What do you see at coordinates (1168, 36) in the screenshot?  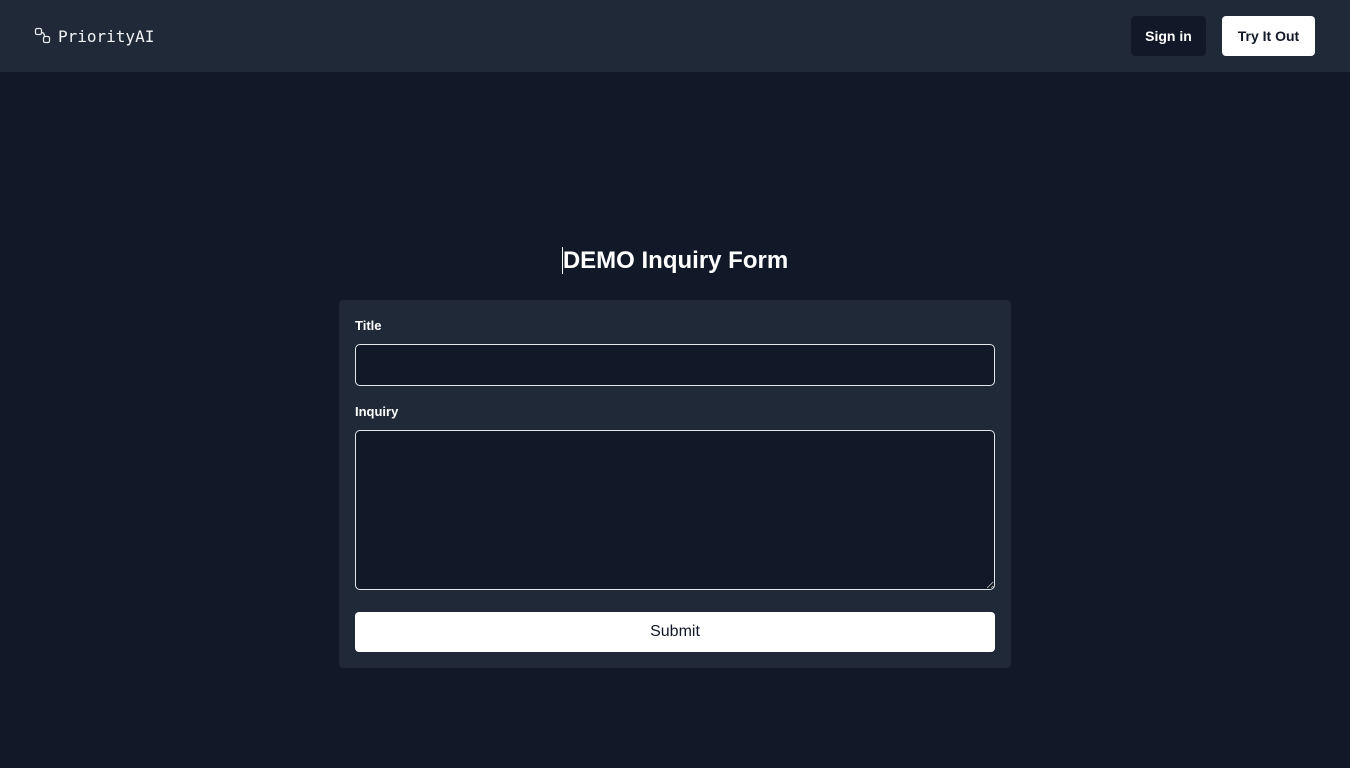 I see `sign-in-button: Sign in` at bounding box center [1168, 36].